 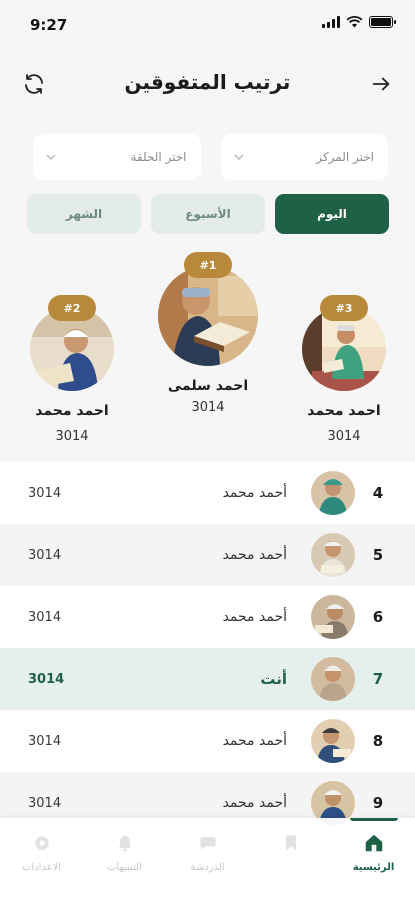 What do you see at coordinates (207, 867) in the screenshot?
I see `nav-chat-label: الدردشة` at bounding box center [207, 867].